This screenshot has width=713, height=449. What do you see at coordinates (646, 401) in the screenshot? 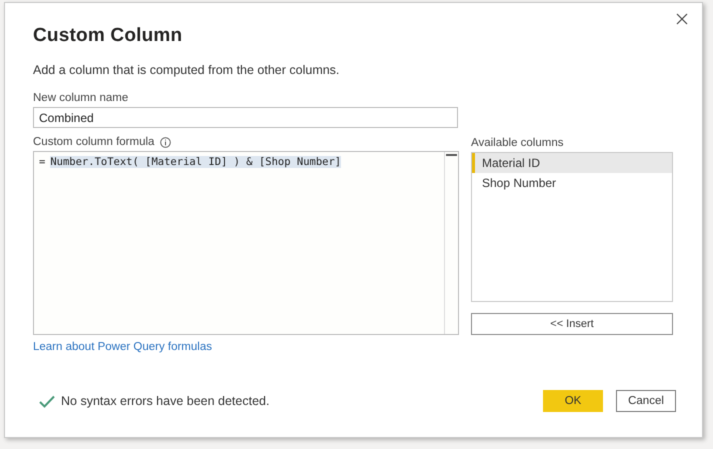
I see `cancel-button: Cancel` at bounding box center [646, 401].